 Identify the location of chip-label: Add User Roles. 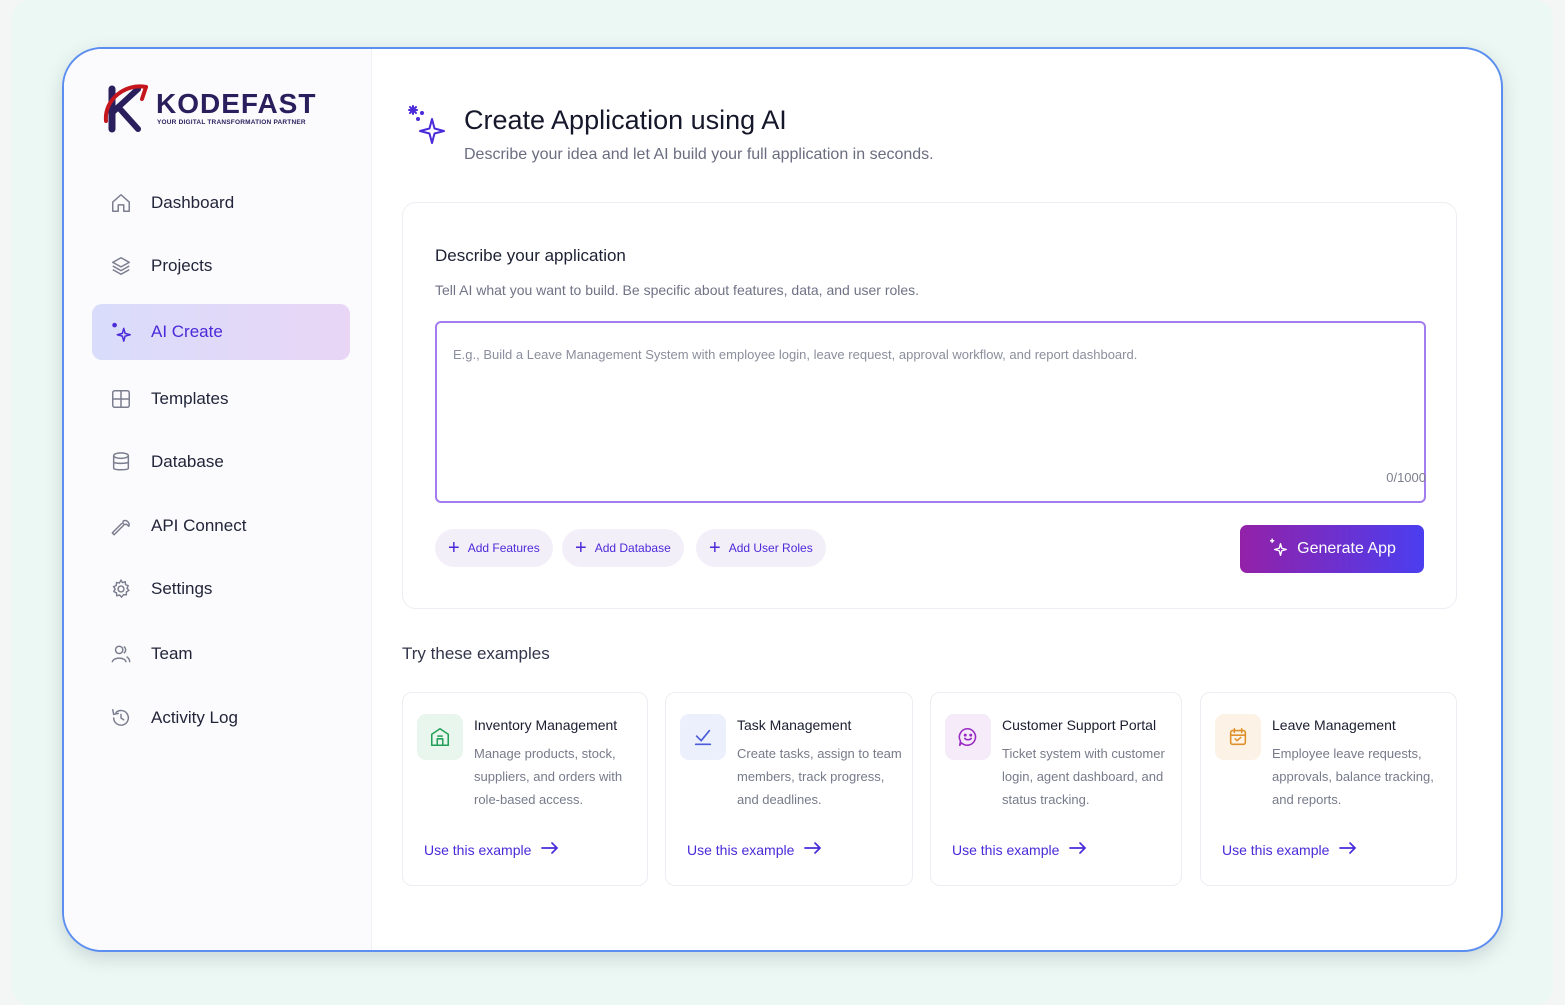
(770, 548).